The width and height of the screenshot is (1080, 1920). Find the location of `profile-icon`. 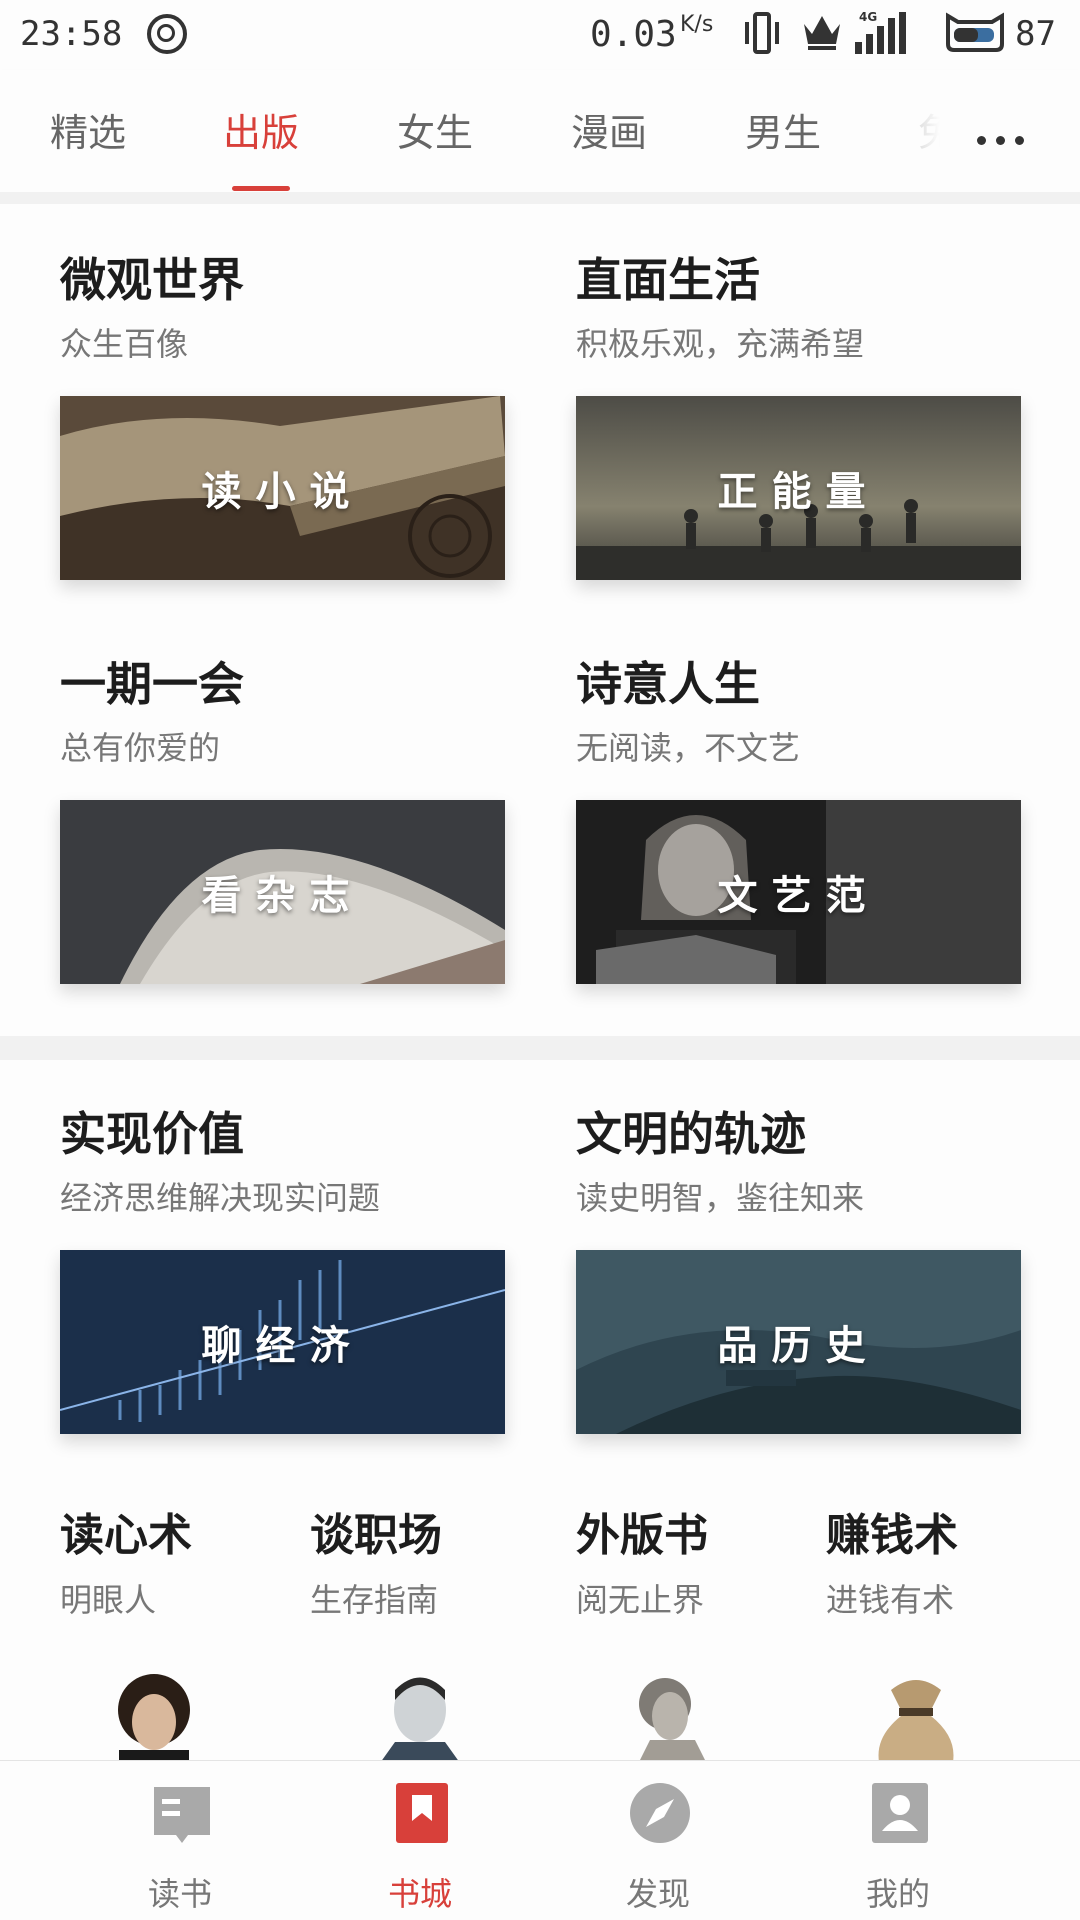

profile-icon is located at coordinates (900, 1813).